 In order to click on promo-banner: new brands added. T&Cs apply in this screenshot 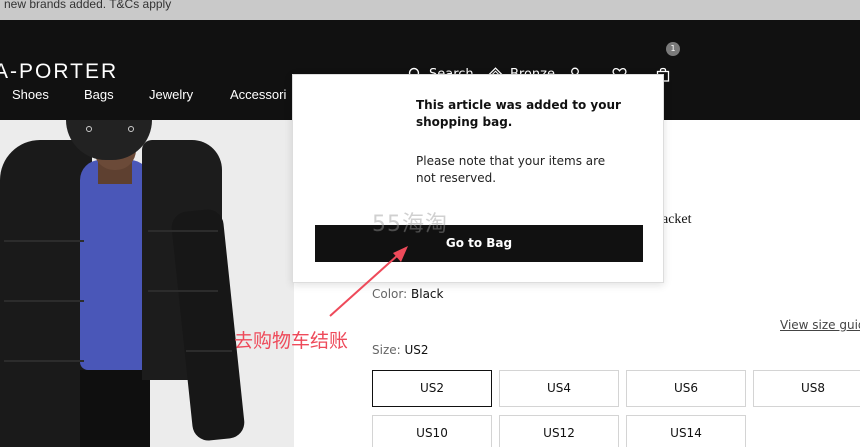, I will do `click(430, 10)`.